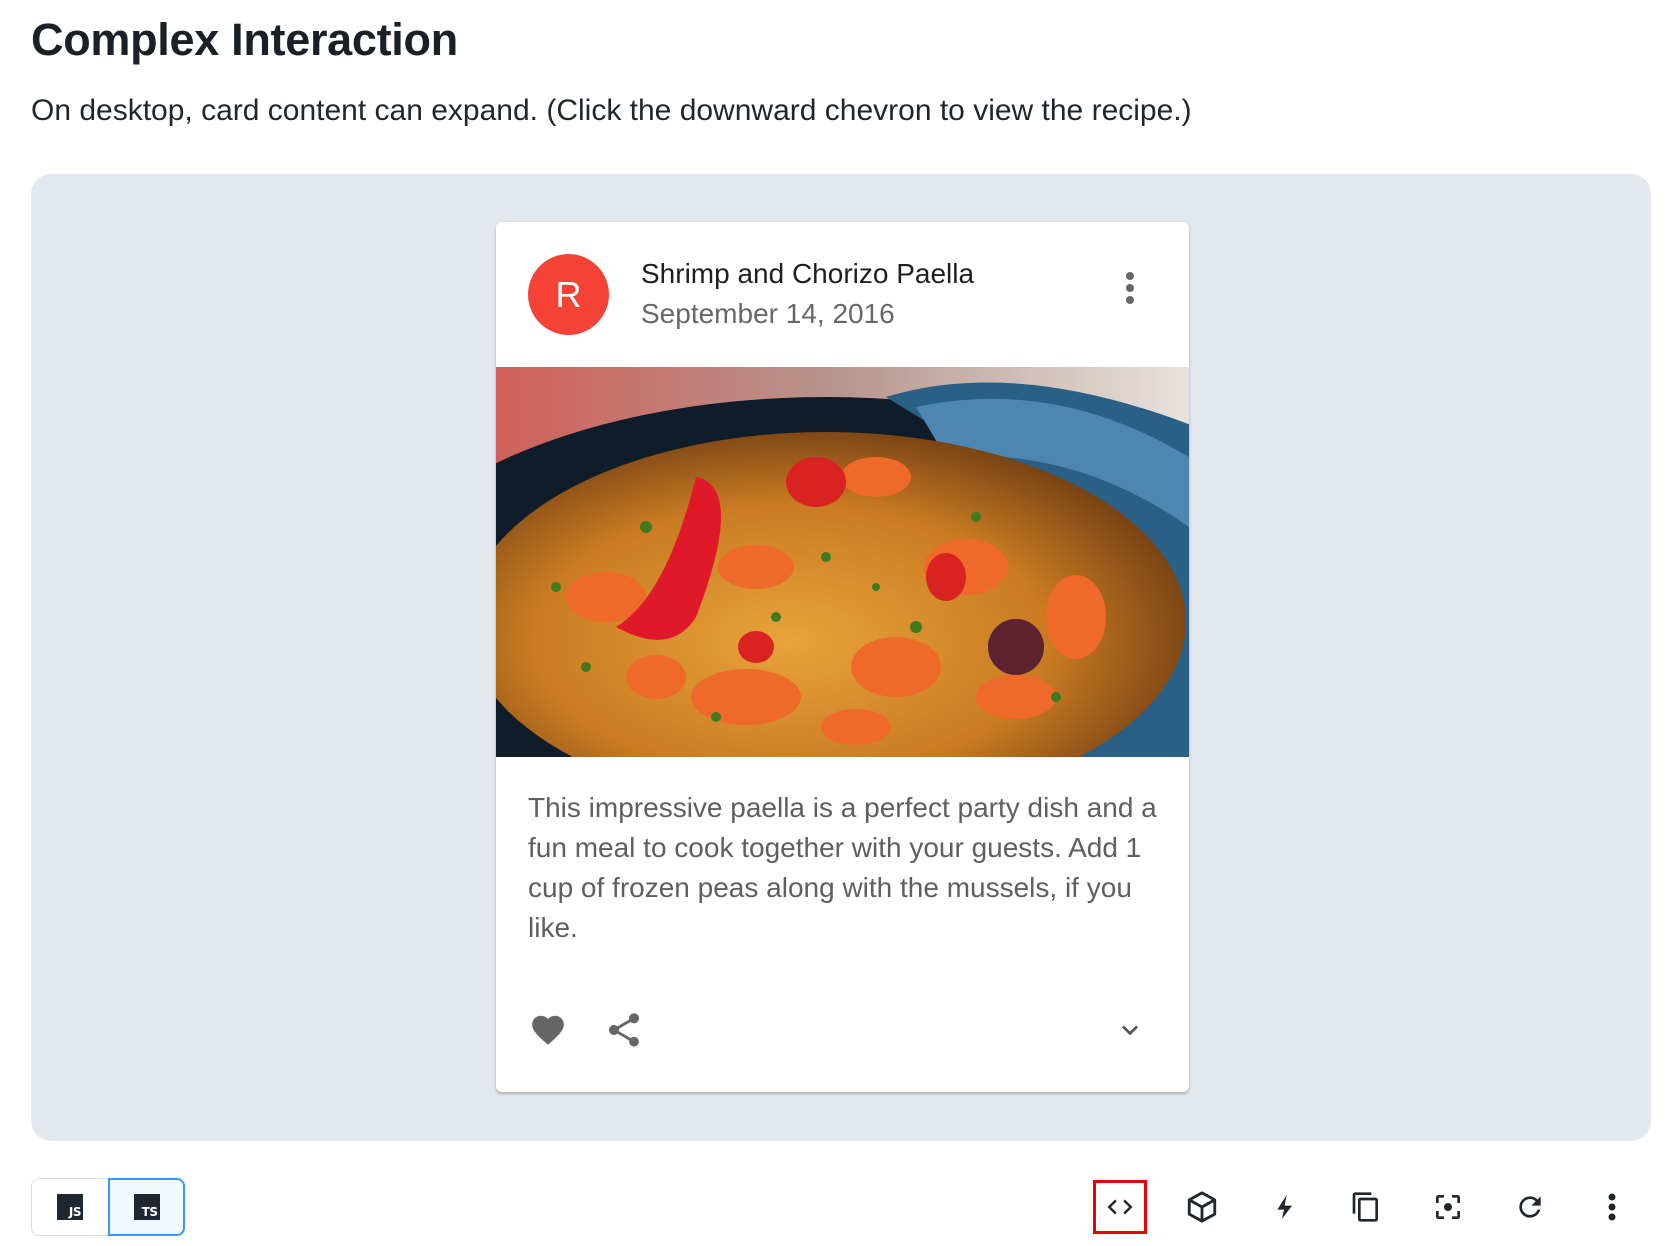 Image resolution: width=1668 pixels, height=1246 pixels. I want to click on copy-icon, so click(1365, 1207).